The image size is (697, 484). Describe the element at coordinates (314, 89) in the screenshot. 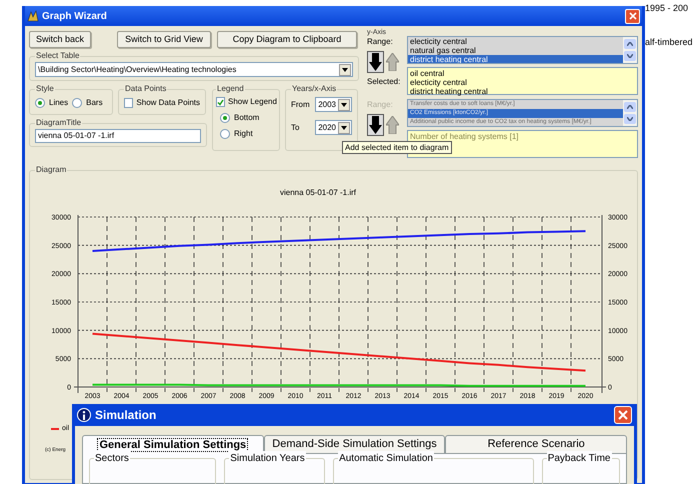

I see `group-label: Years/x-Axis` at that location.